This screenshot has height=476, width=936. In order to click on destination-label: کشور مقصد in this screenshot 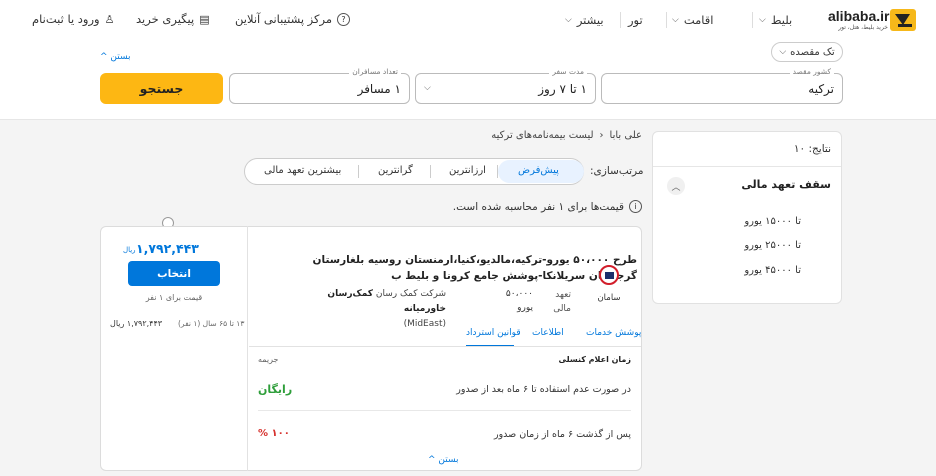, I will do `click(811, 71)`.